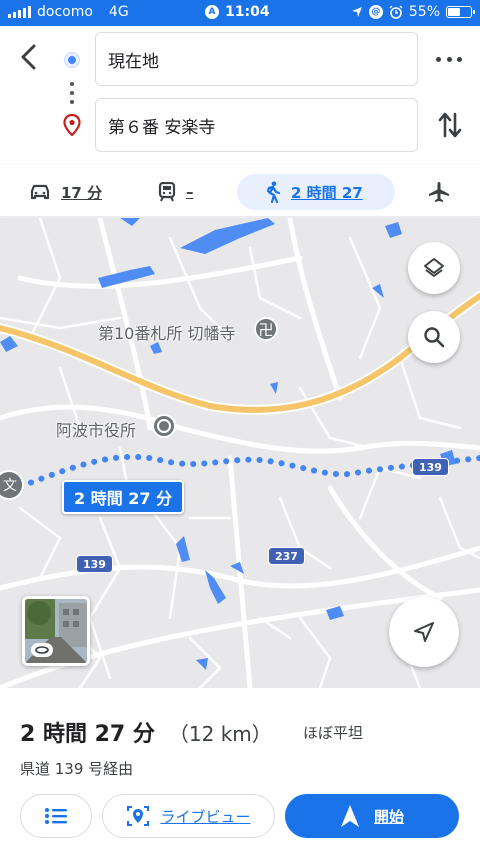  I want to click on temple-label: 第10番札所 切幡寺, so click(166, 332).